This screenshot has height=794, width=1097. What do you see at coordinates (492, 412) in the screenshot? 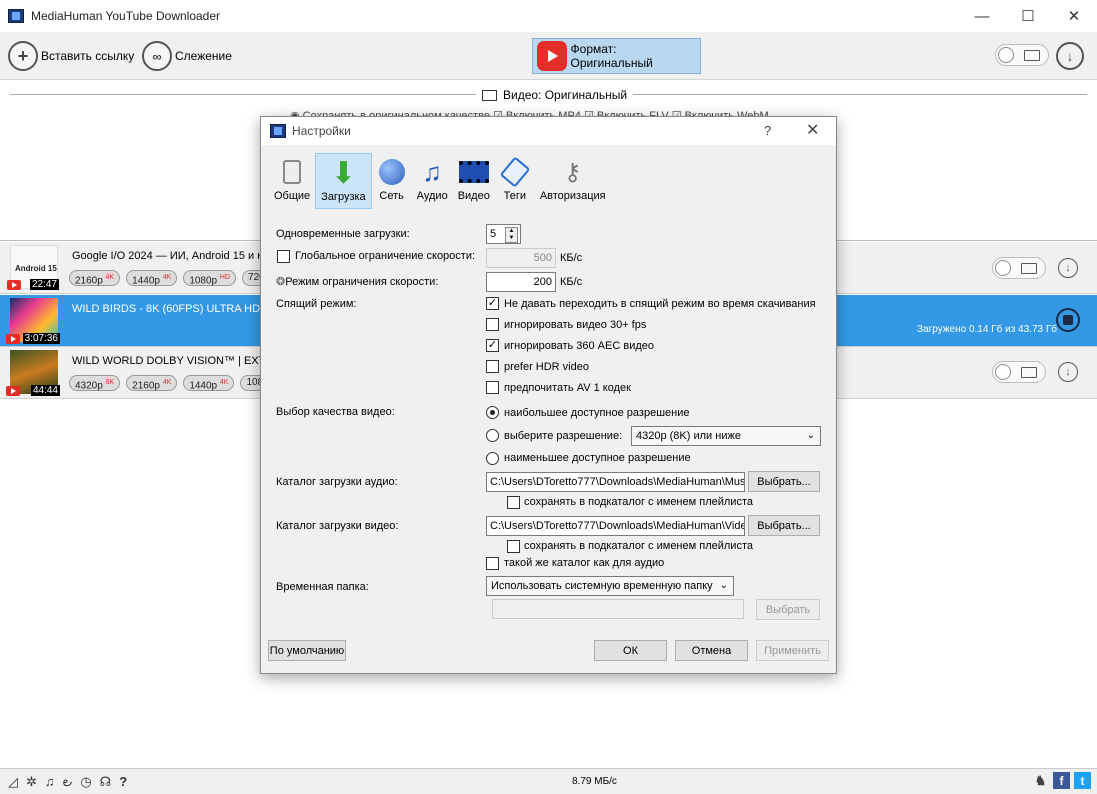
I see `quality-highest-radio` at bounding box center [492, 412].